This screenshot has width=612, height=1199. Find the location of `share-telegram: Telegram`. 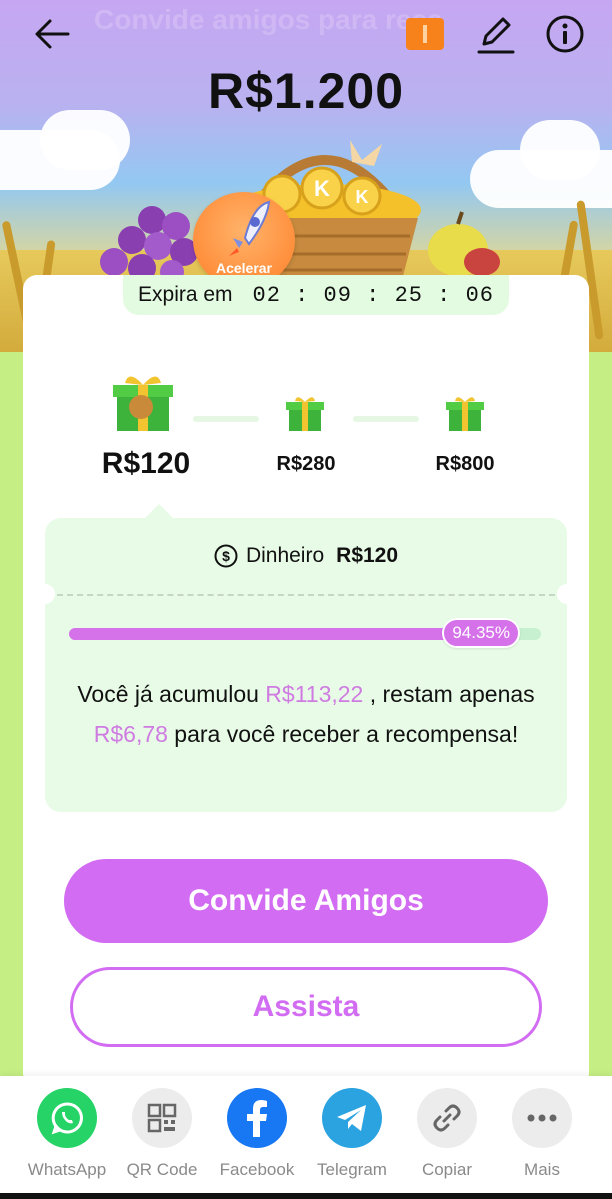

share-telegram: Telegram is located at coordinates (352, 1134).